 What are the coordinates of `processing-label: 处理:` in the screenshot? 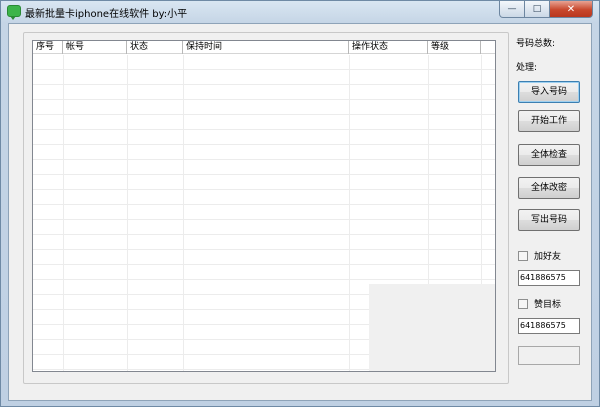 It's located at (527, 68).